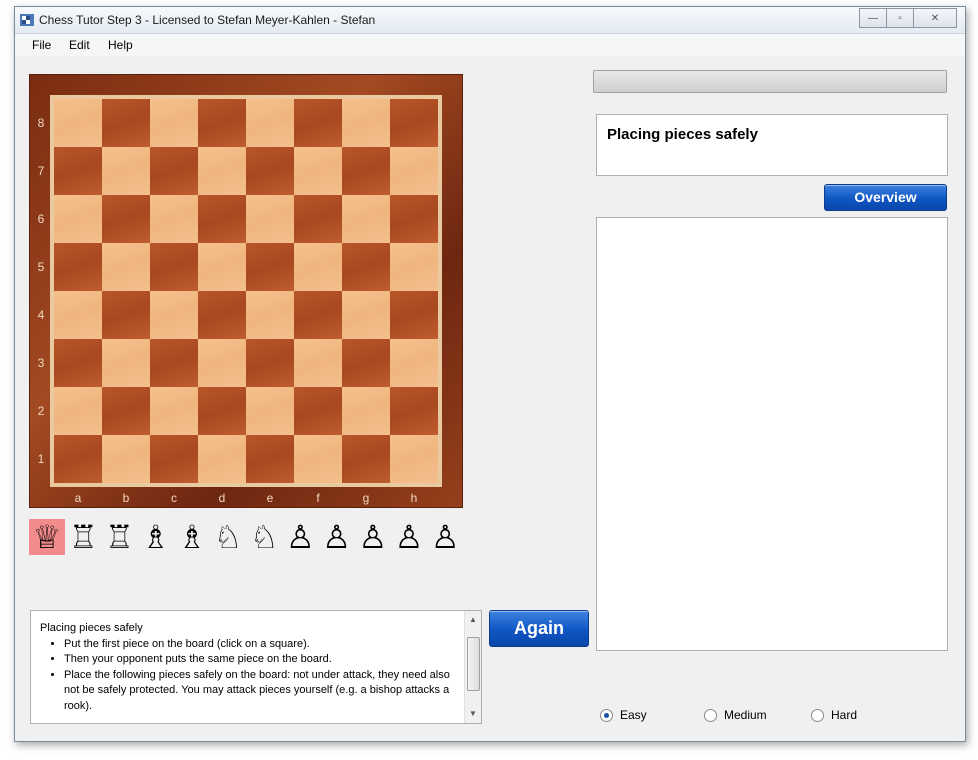  Describe the element at coordinates (270, 363) in the screenshot. I see `board-square-e3` at that location.